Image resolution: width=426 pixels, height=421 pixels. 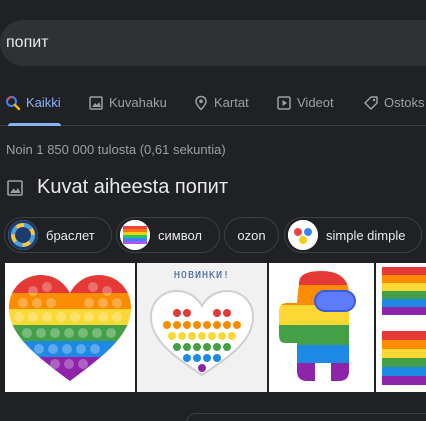 What do you see at coordinates (27, 43) in the screenshot?
I see `search-query-text: попит` at bounding box center [27, 43].